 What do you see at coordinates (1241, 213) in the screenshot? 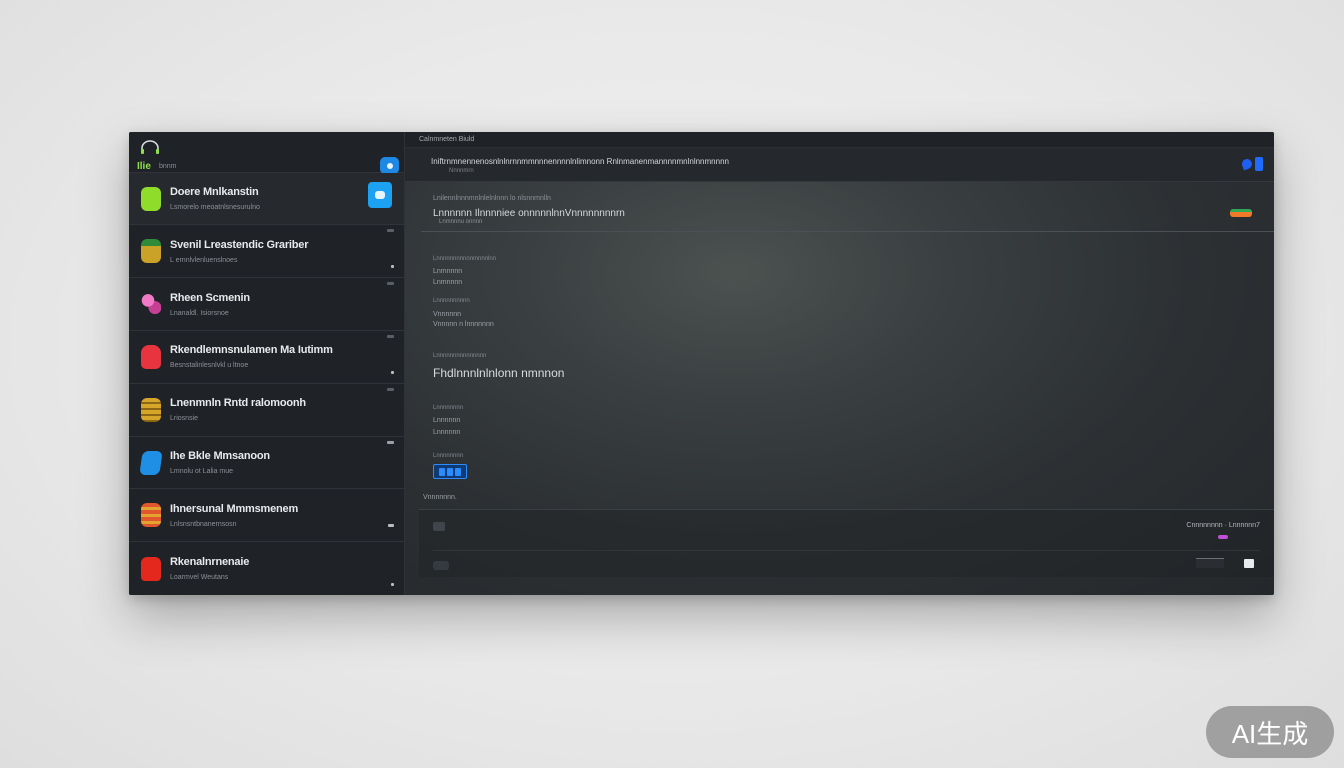
I see `flag-icon` at bounding box center [1241, 213].